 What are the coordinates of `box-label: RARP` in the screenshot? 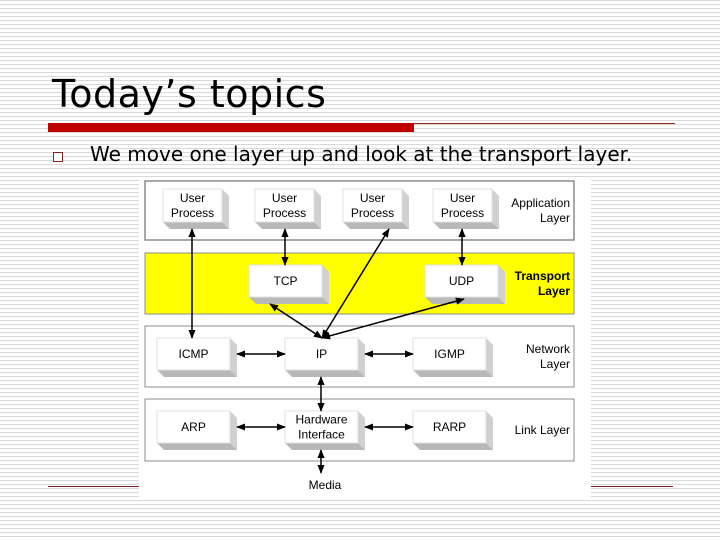 It's located at (449, 427).